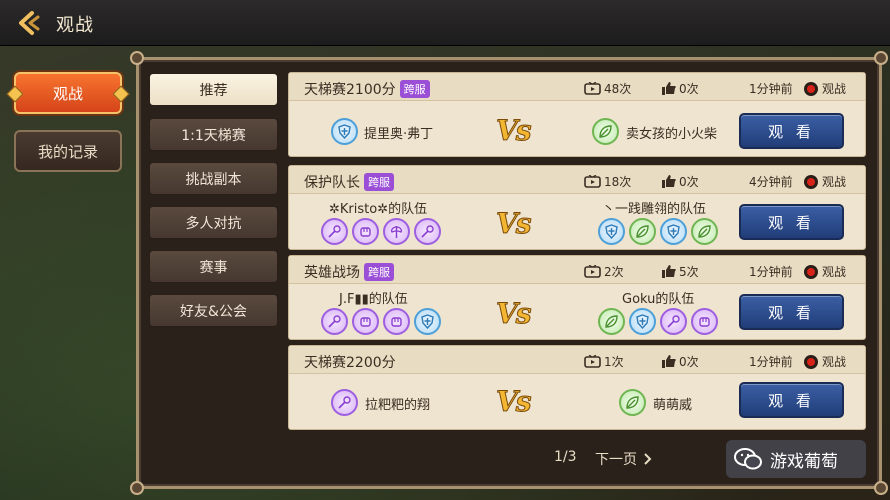 Image resolution: width=890 pixels, height=500 pixels. I want to click on left-team-name: J.F▮▮的队伍, so click(373, 299).